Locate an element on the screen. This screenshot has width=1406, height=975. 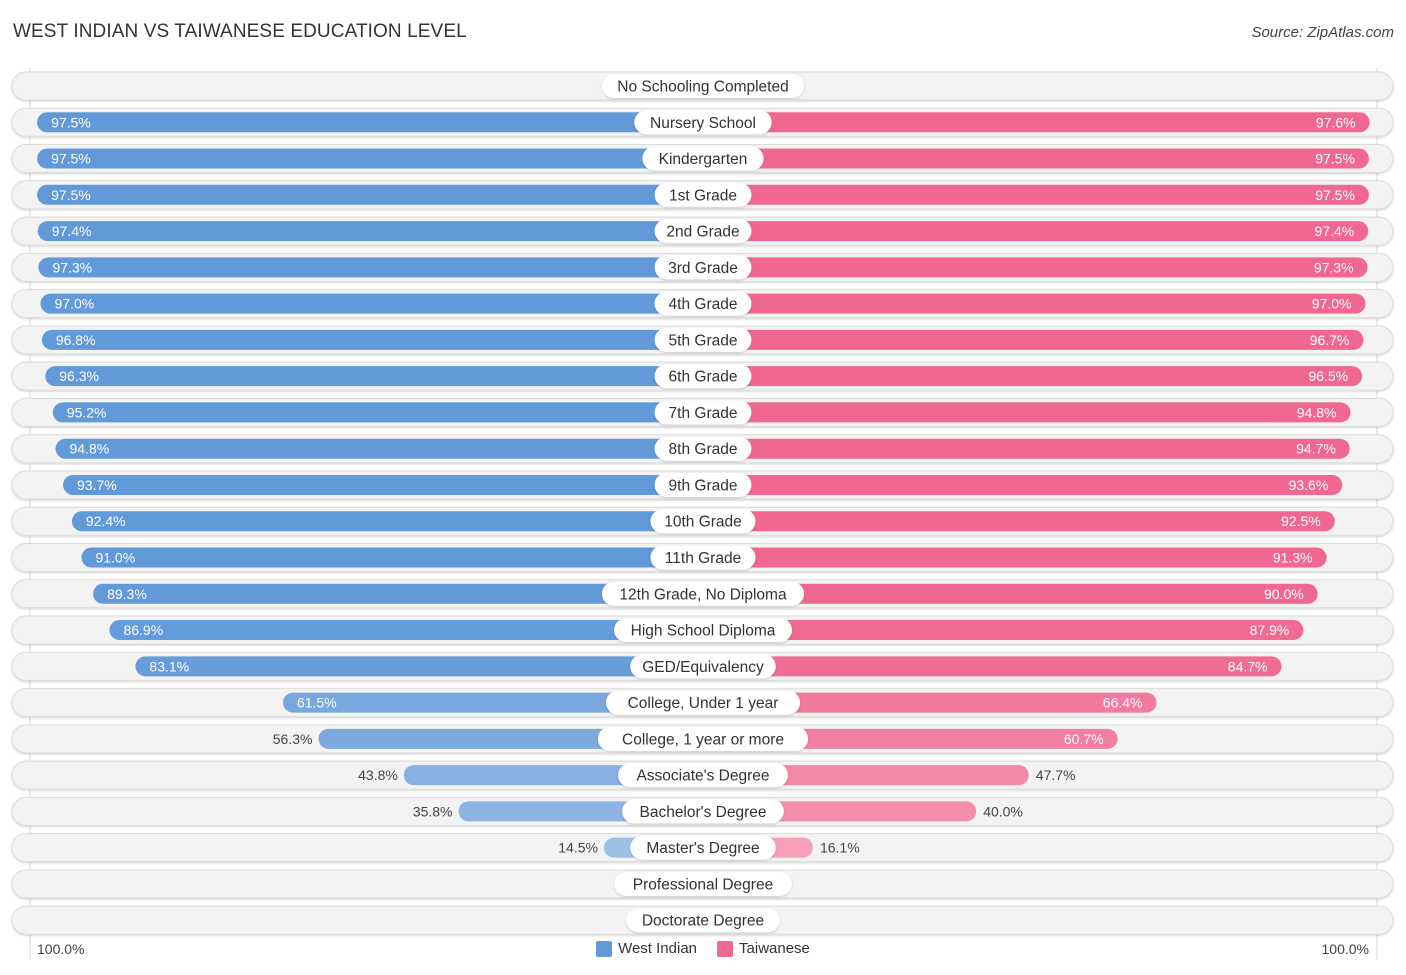
category-label: 12th Grade, No Diploma is located at coordinates (703, 594).